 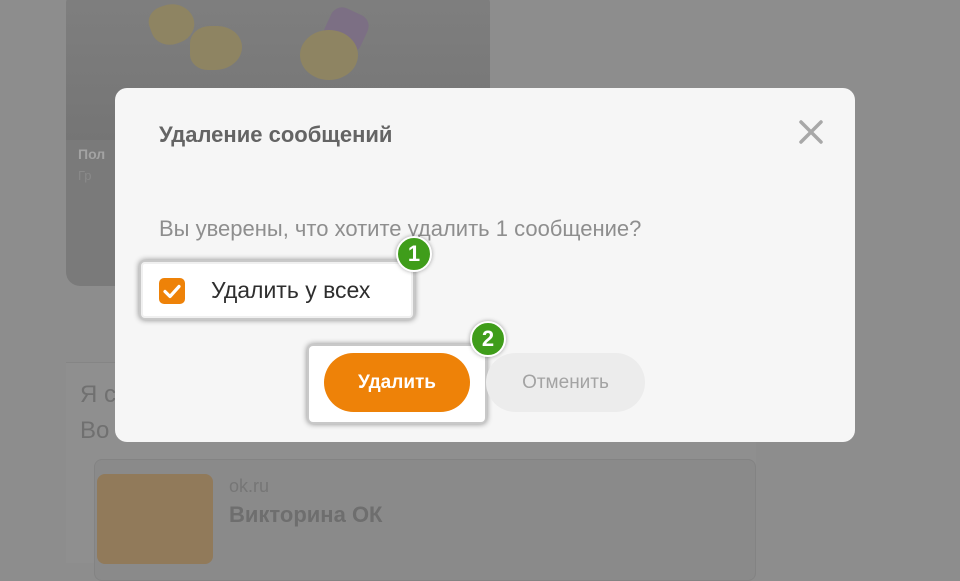 What do you see at coordinates (155, 519) in the screenshot?
I see `background-link-thumbnail` at bounding box center [155, 519].